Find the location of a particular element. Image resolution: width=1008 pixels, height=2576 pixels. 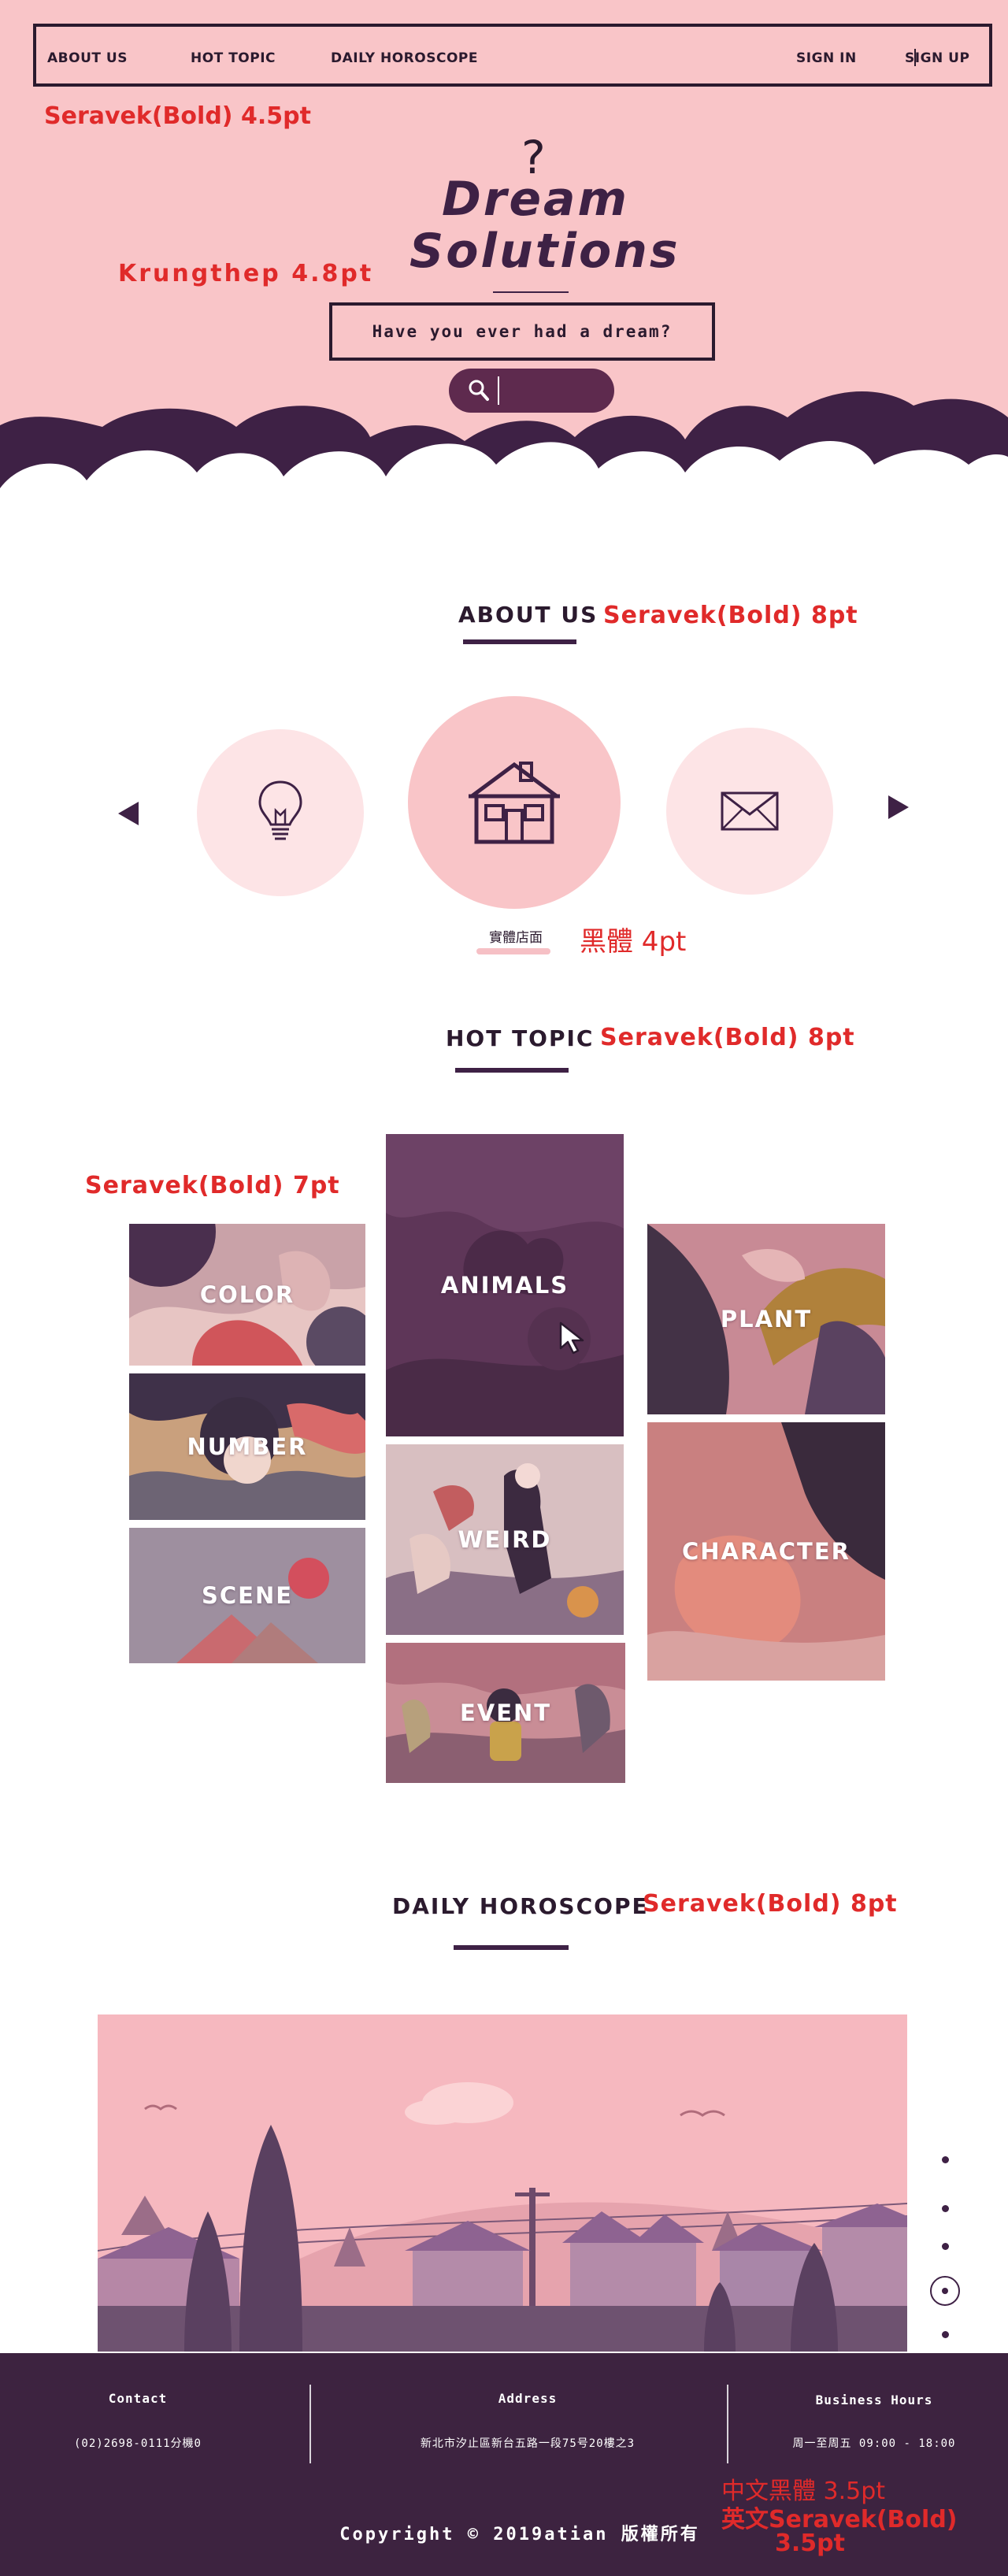

topic-tile-weird: WEIRD is located at coordinates (505, 1539).